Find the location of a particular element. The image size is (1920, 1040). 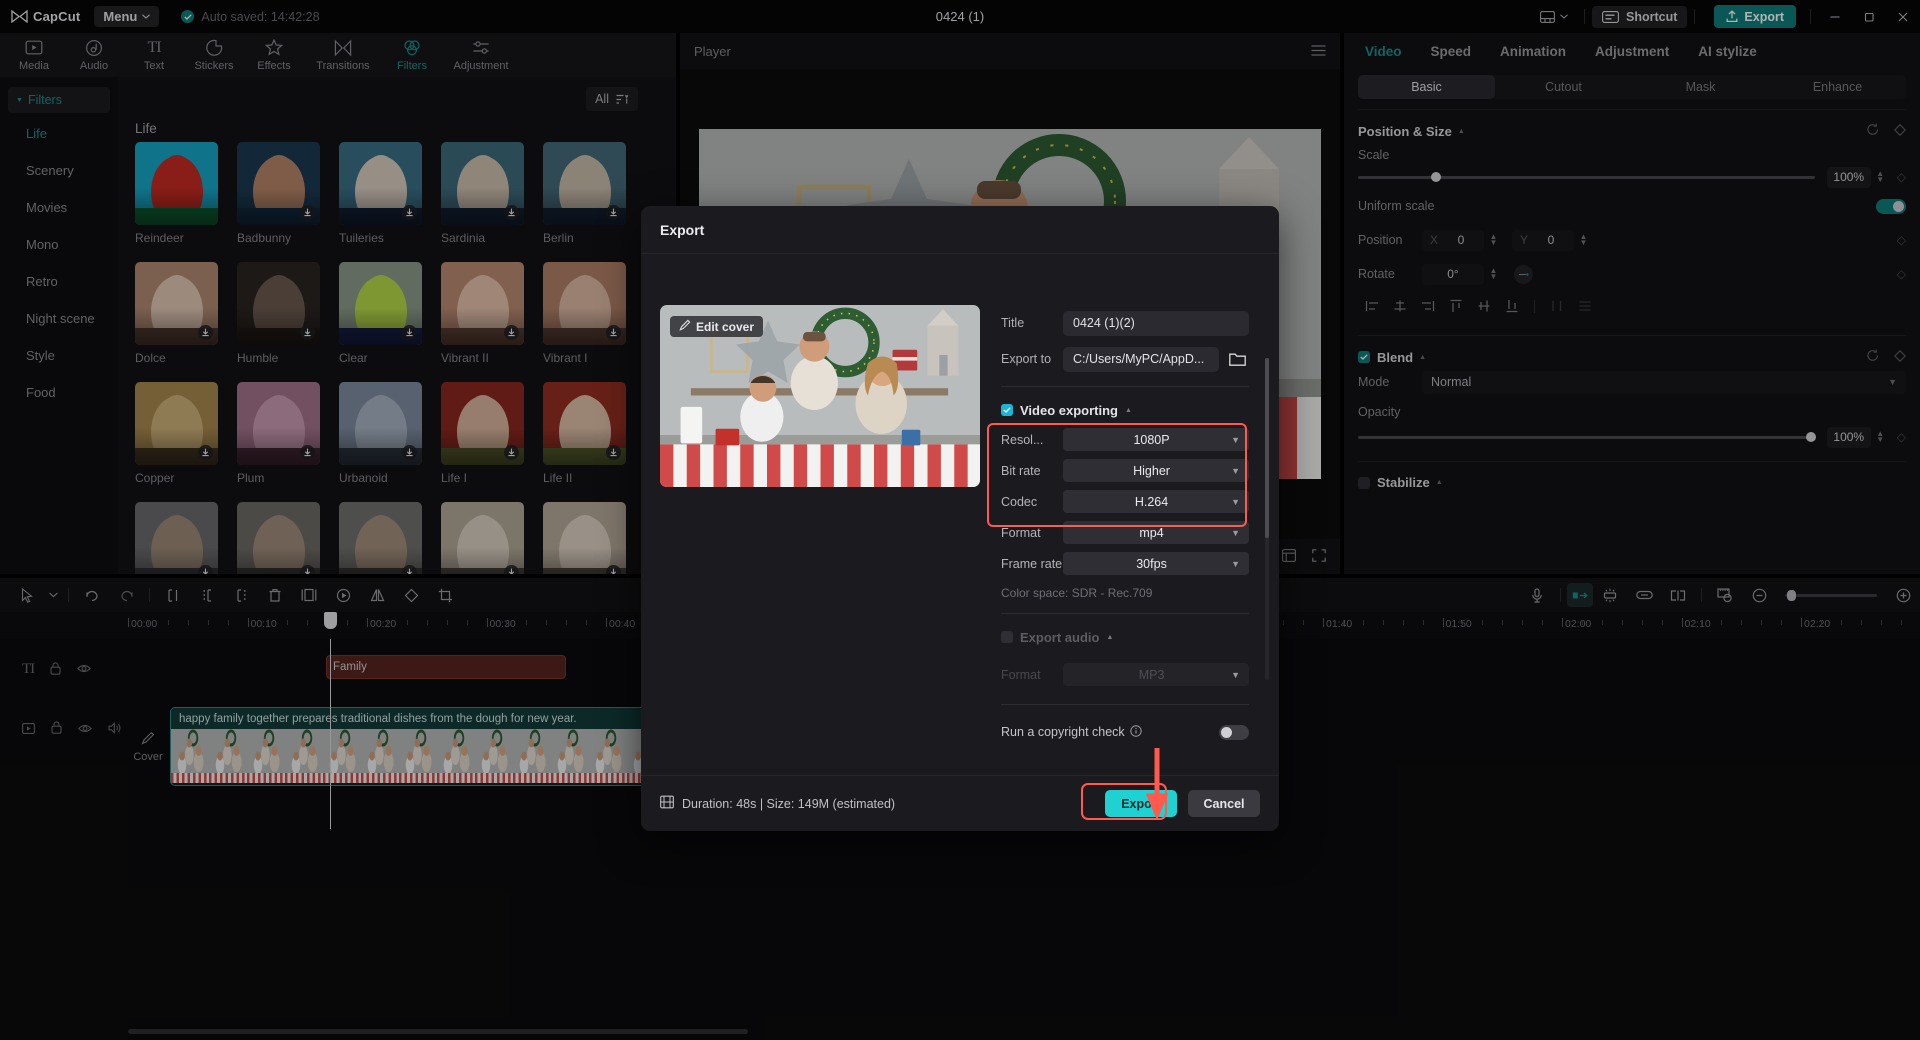

title-field-row: Title 0424 (1)(2) is located at coordinates (1125, 323).